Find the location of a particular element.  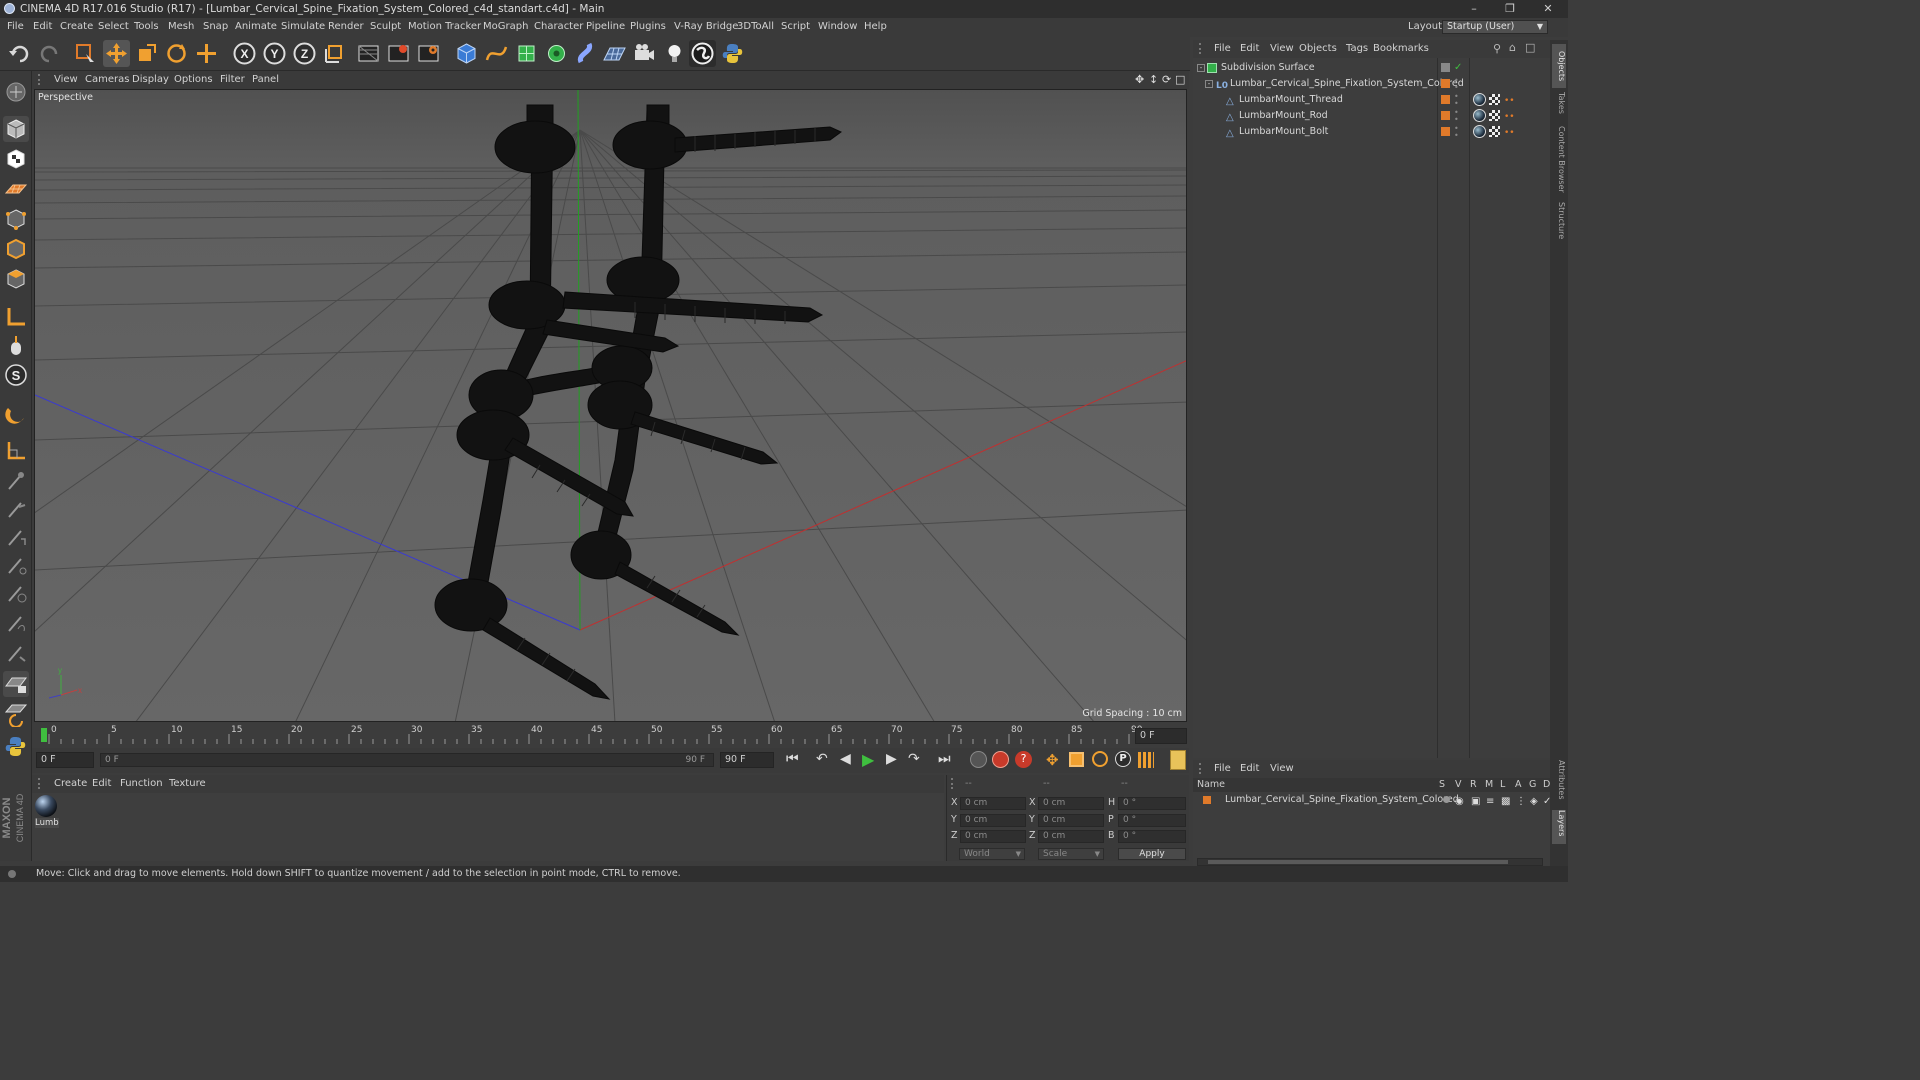

scale-tool-button is located at coordinates (146, 53).